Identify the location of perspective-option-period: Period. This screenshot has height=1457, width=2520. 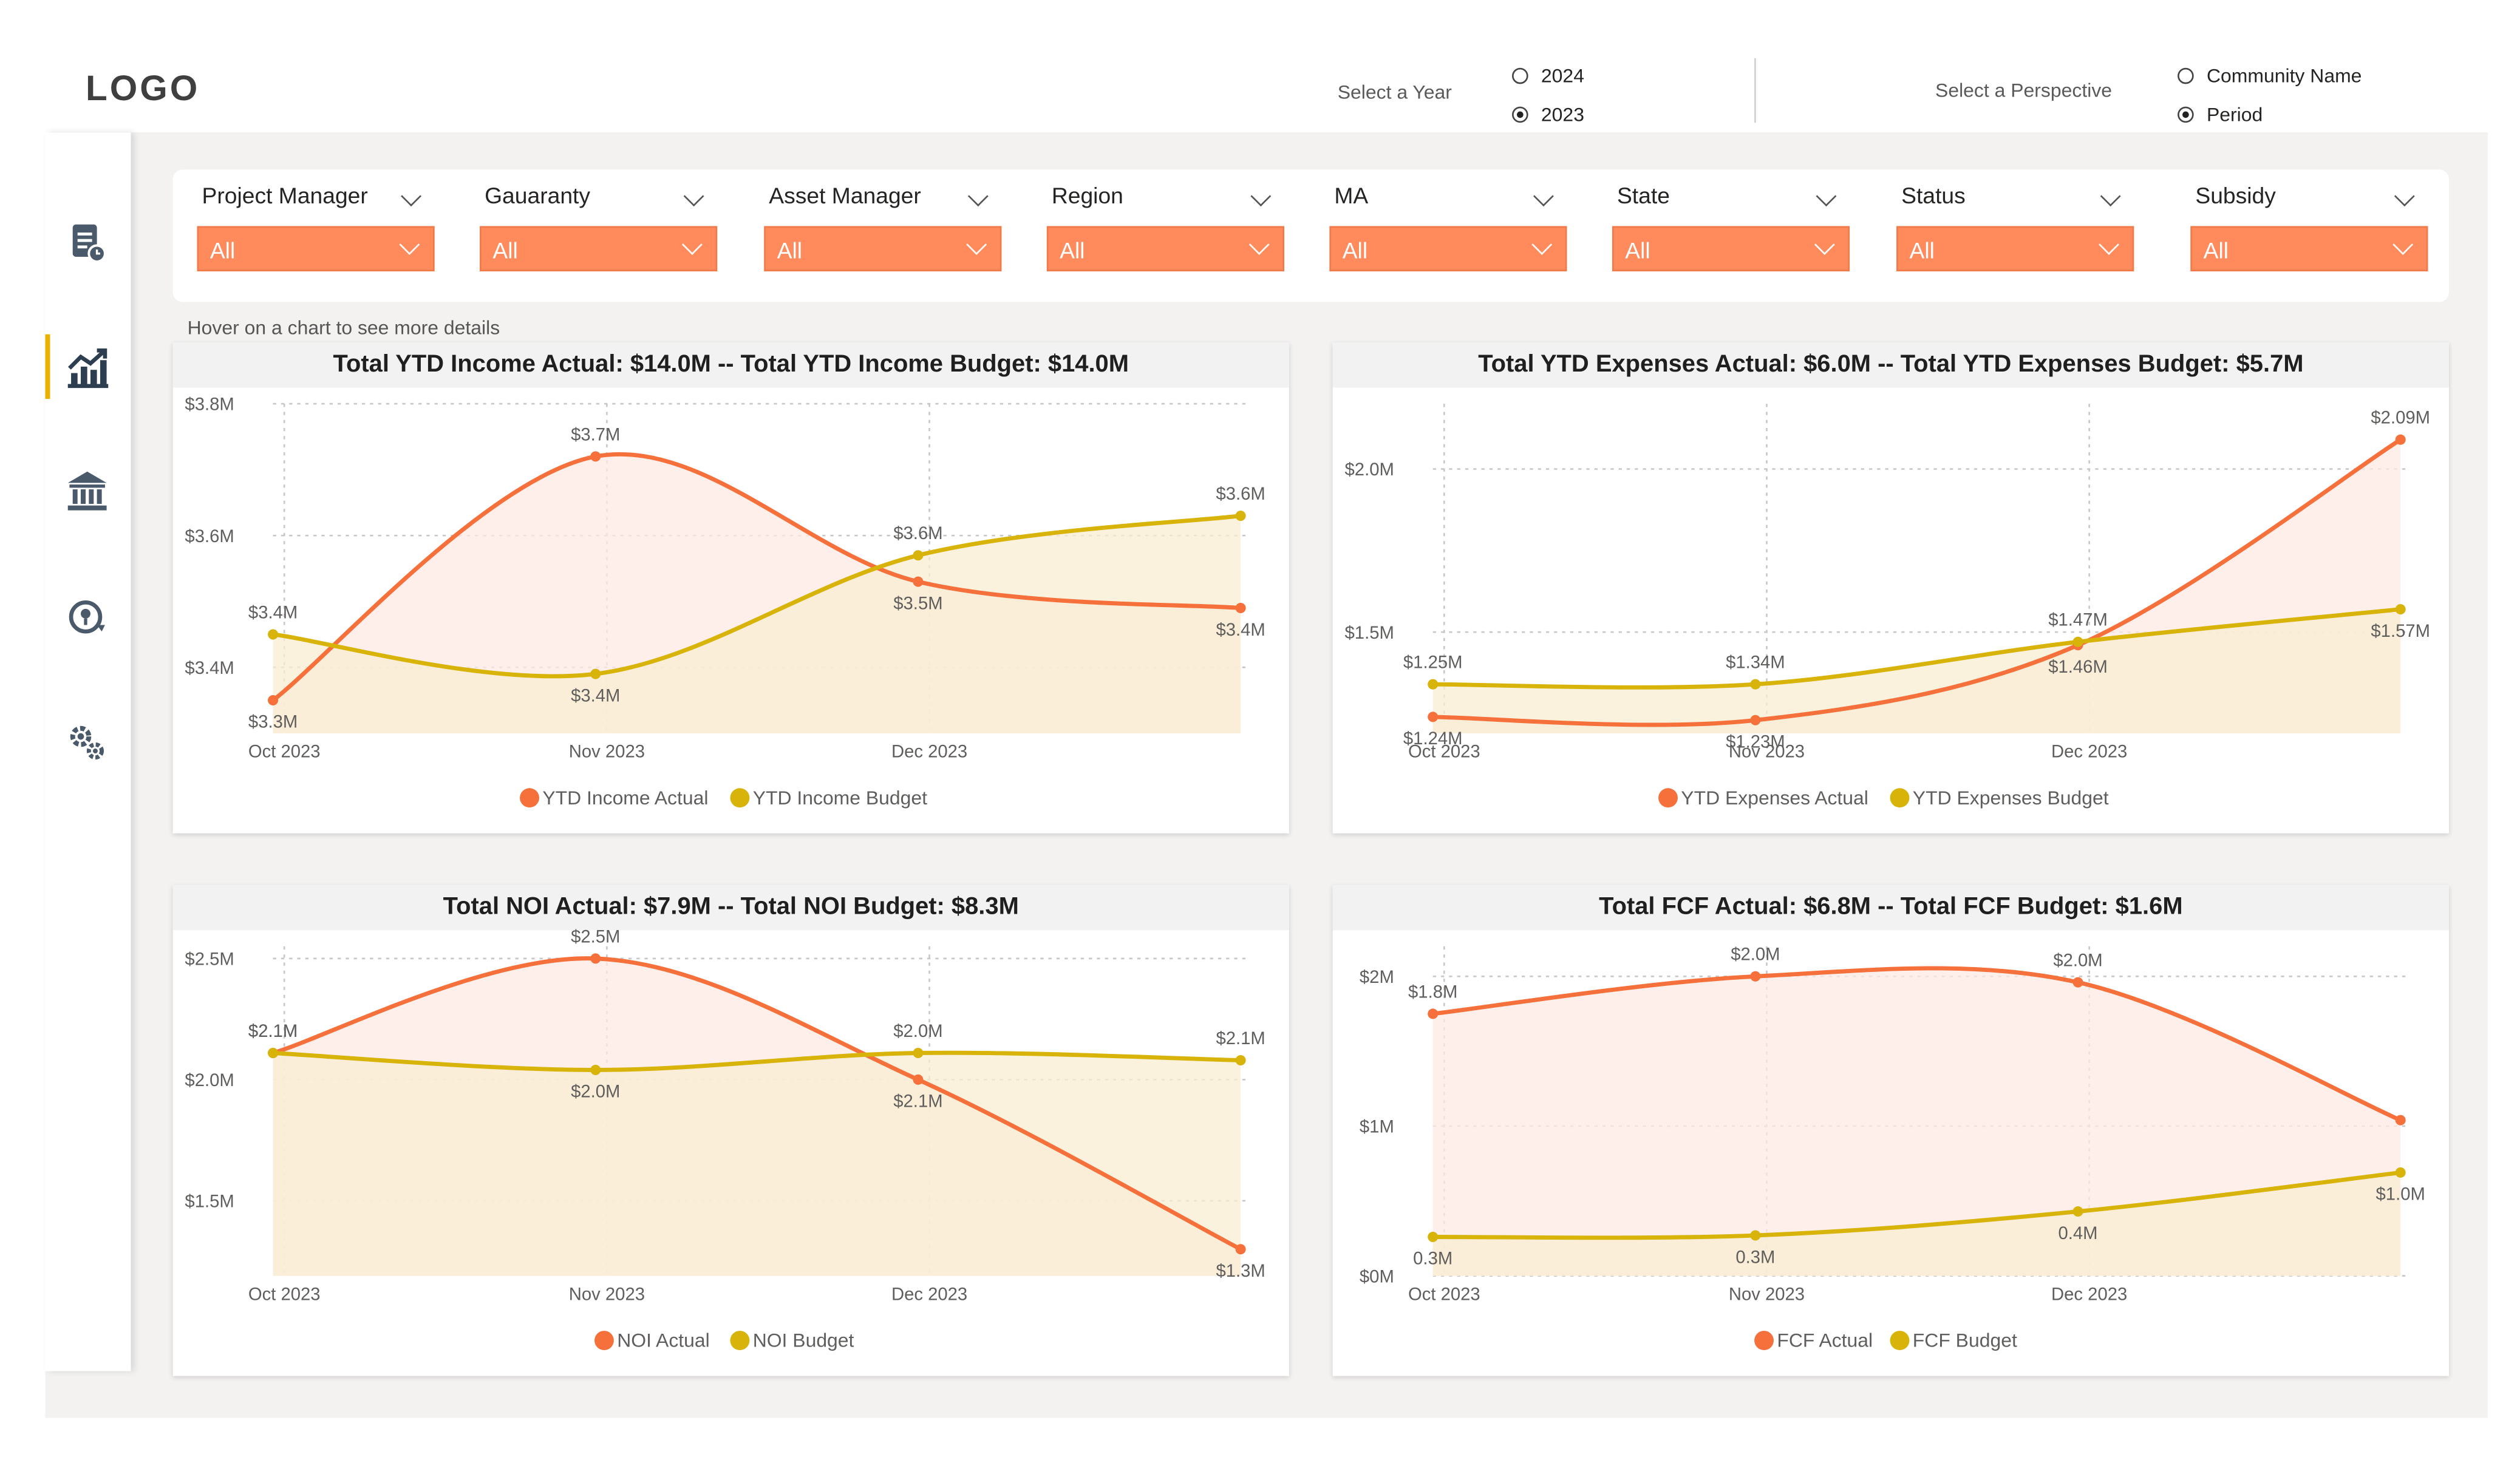
(2220, 114).